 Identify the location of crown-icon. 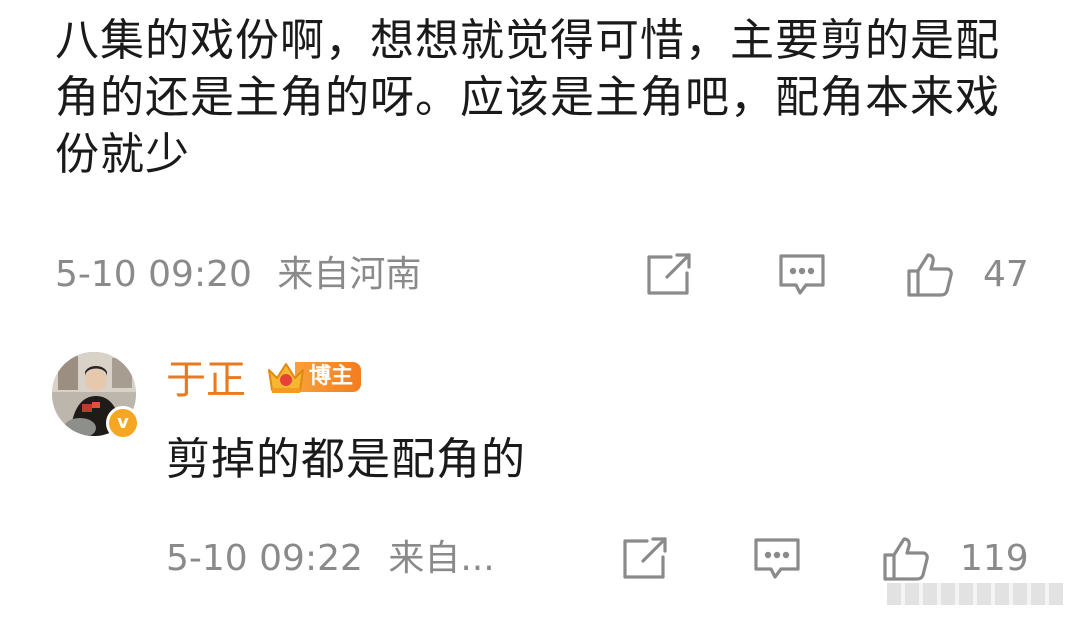
(286, 377).